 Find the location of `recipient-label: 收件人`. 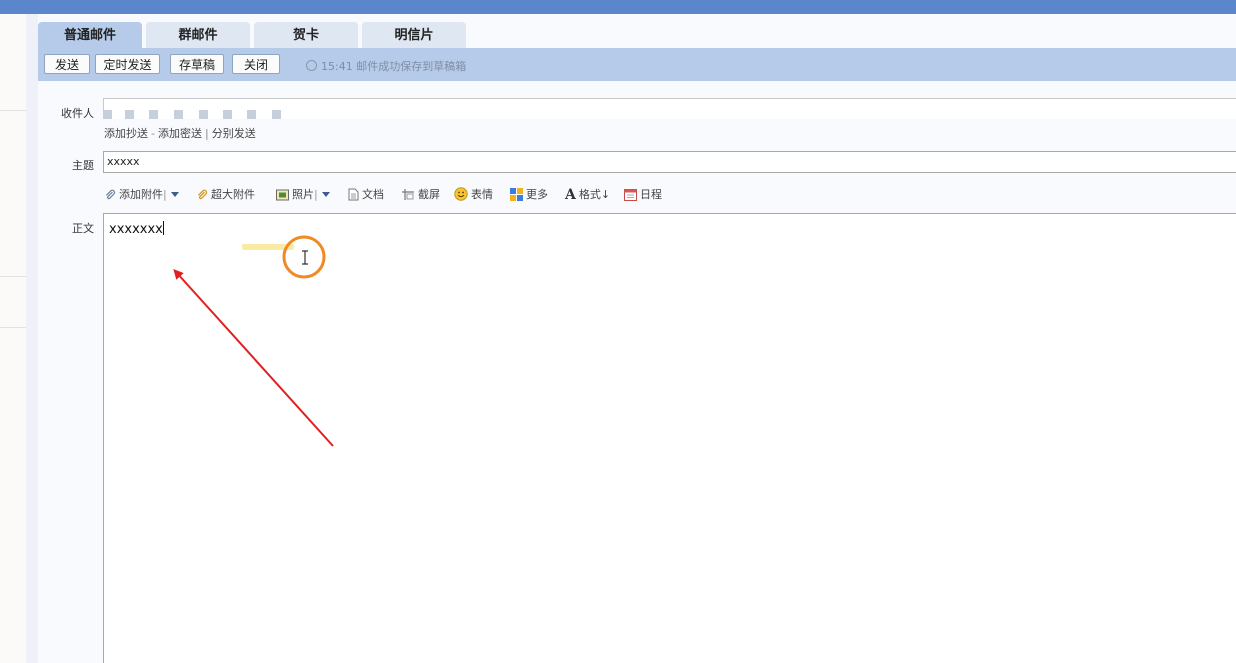

recipient-label: 收件人 is located at coordinates (77, 113).